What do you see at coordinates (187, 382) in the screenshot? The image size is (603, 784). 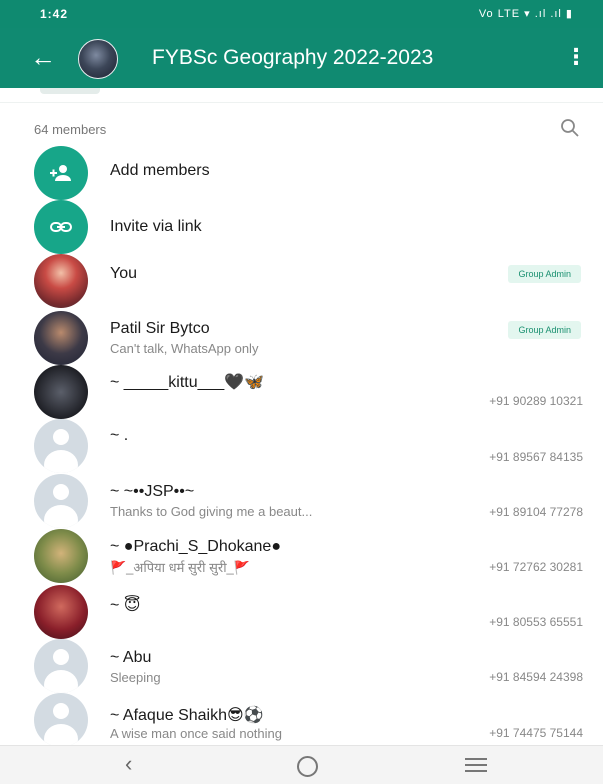 I see `member-name: ~ _____kittu___🖤🦋` at bounding box center [187, 382].